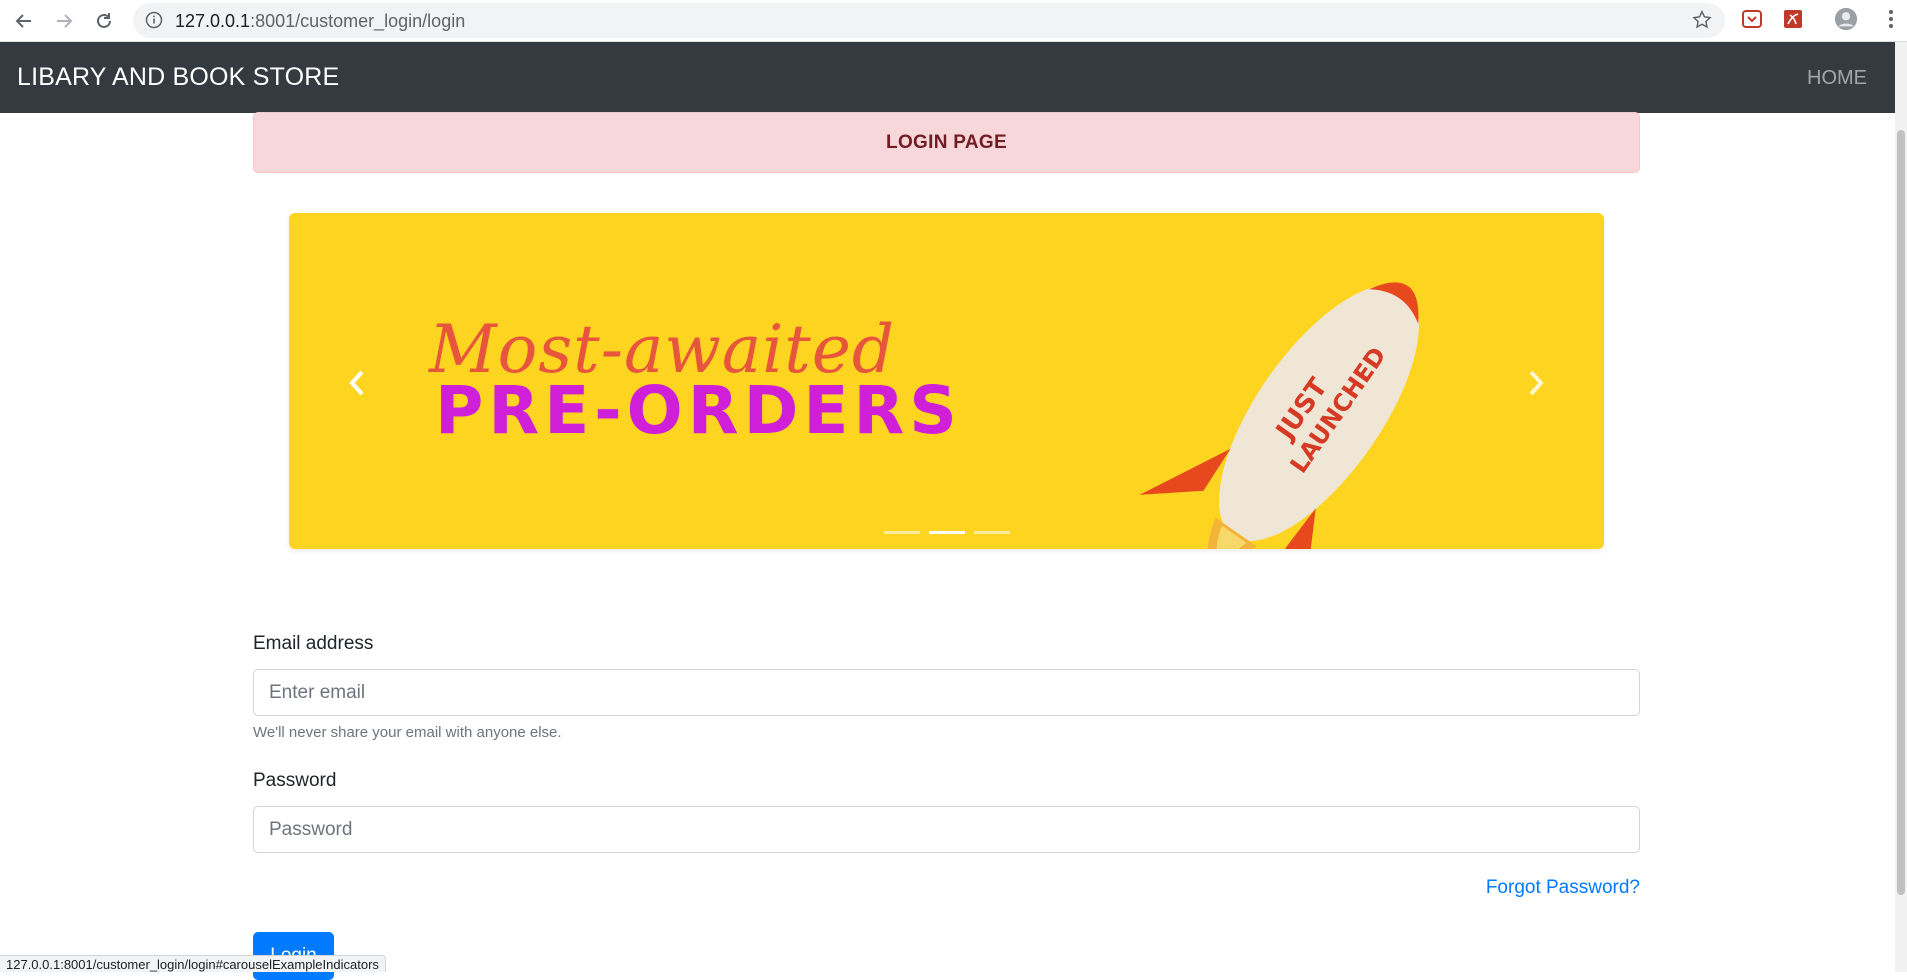 This screenshot has width=1907, height=980. Describe the element at coordinates (1891, 19) in the screenshot. I see `browser-menu-icon` at that location.